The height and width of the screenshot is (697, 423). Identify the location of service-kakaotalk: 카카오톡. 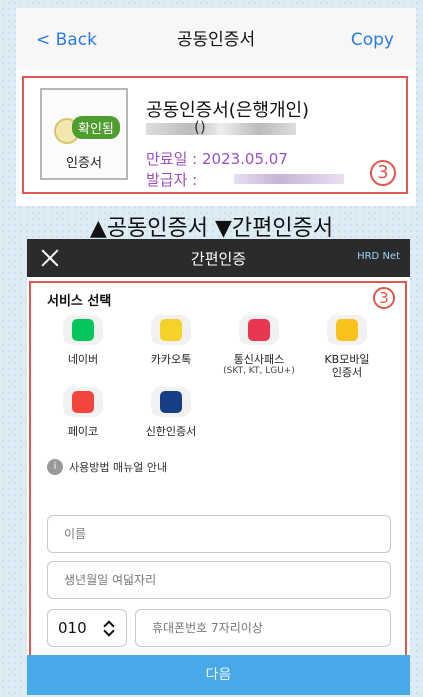
(171, 340).